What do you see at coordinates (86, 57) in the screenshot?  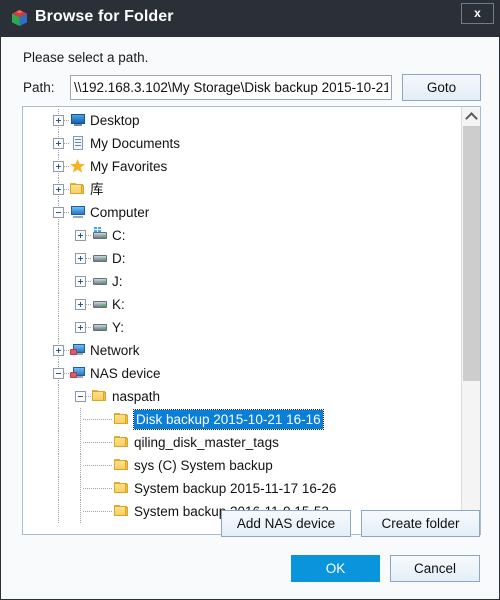 I see `prompt-label: Please select a path.` at bounding box center [86, 57].